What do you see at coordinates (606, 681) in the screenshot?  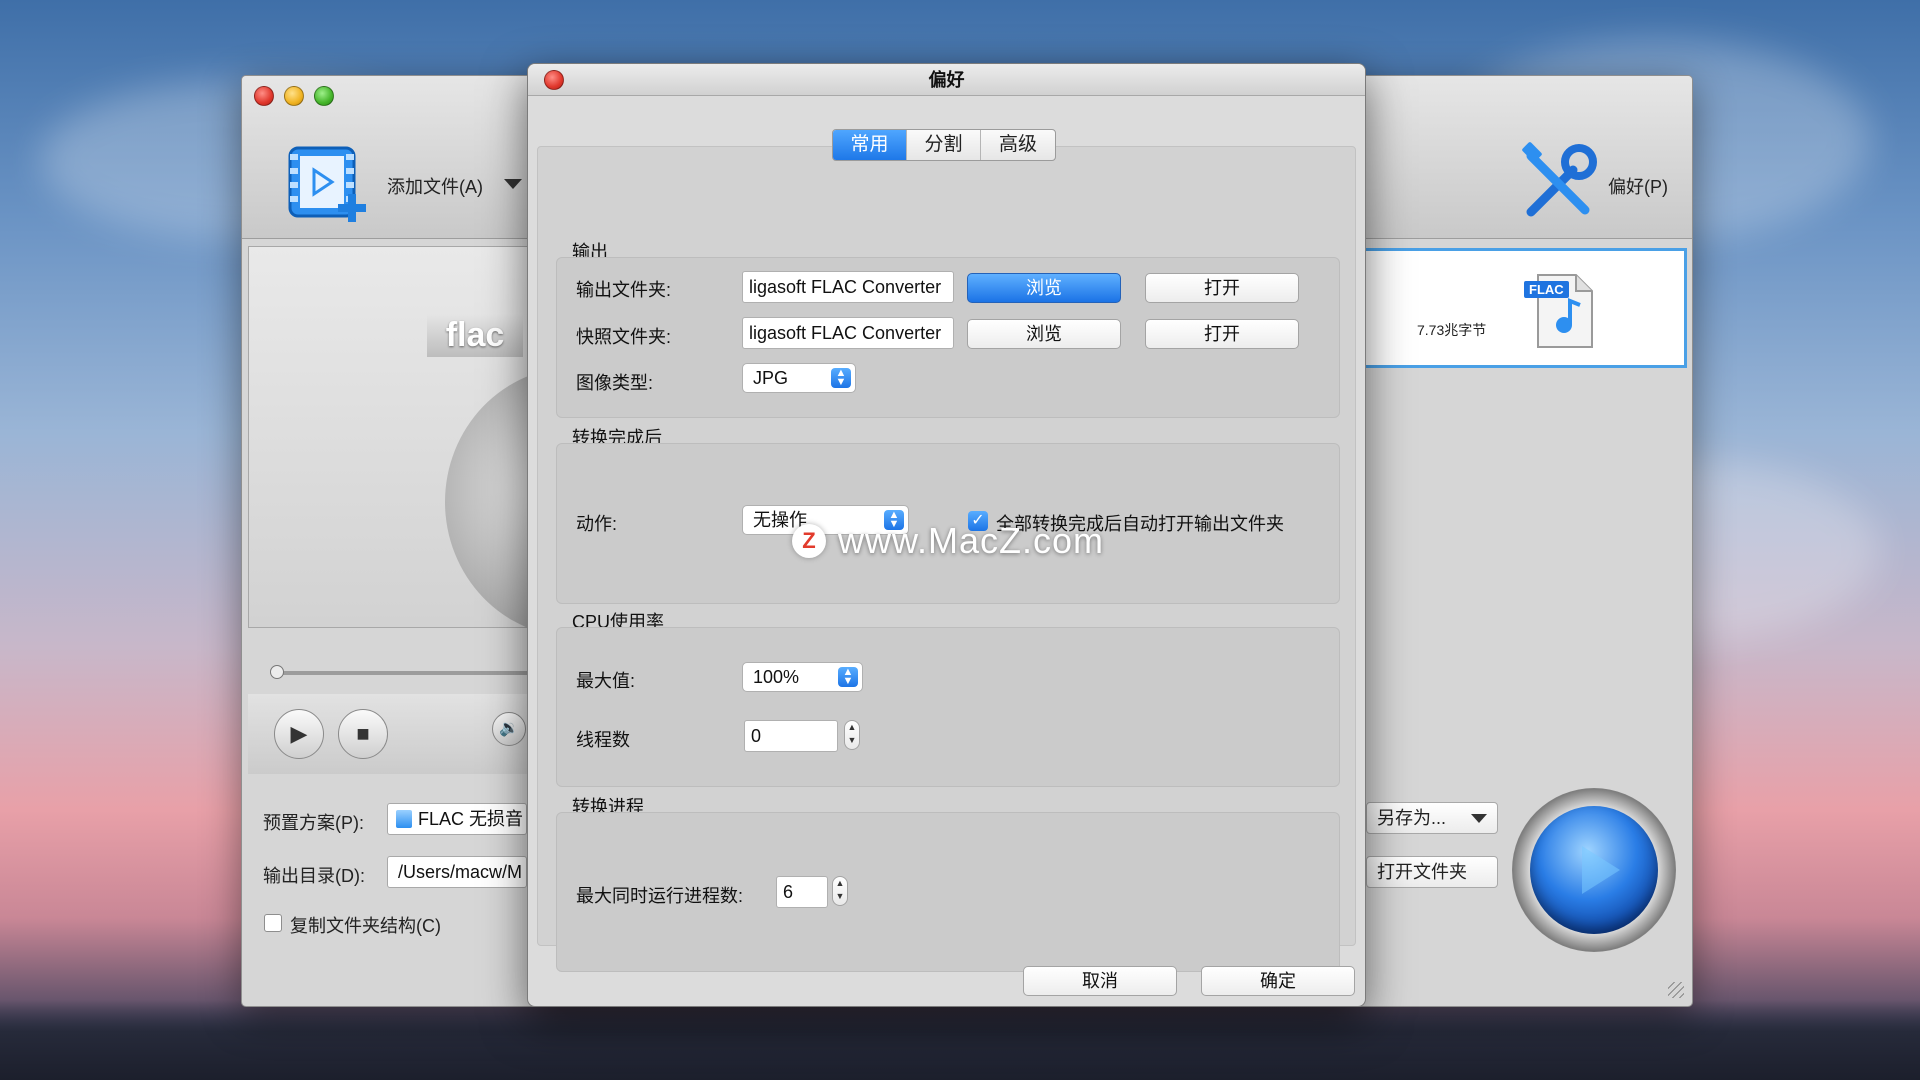 I see `cpu-max-label: 最大值:` at bounding box center [606, 681].